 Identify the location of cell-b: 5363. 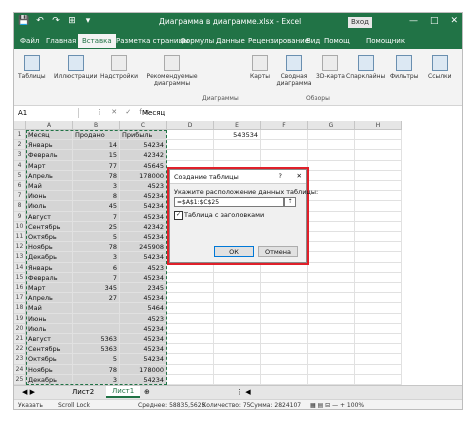
(96, 339).